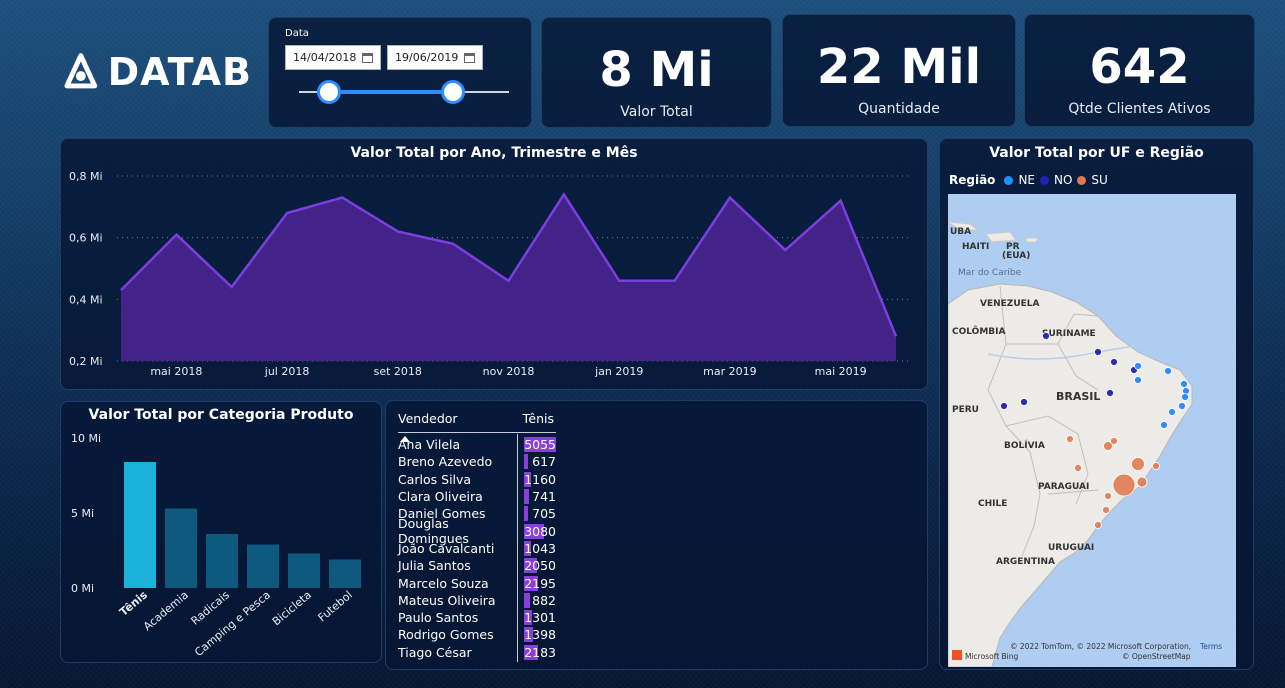 The height and width of the screenshot is (688, 1285). I want to click on logo-icon, so click(81, 71).